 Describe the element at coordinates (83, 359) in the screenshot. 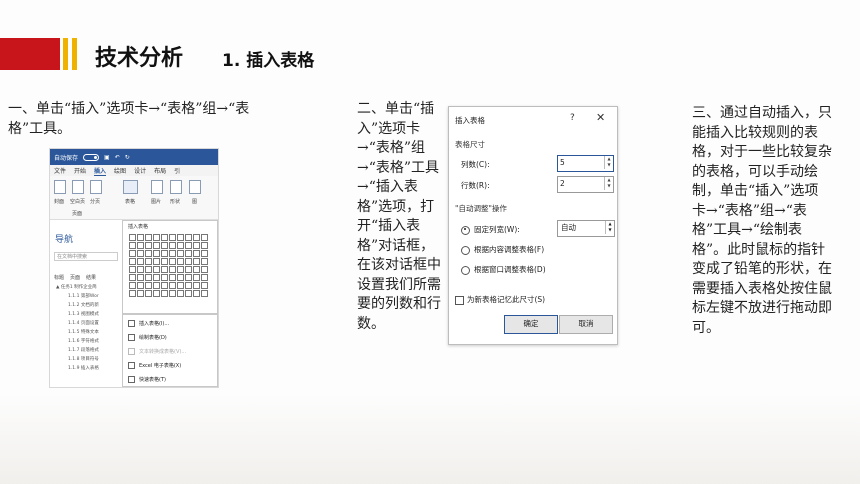

I see `nav-item: 1.1.8 项目符号` at that location.